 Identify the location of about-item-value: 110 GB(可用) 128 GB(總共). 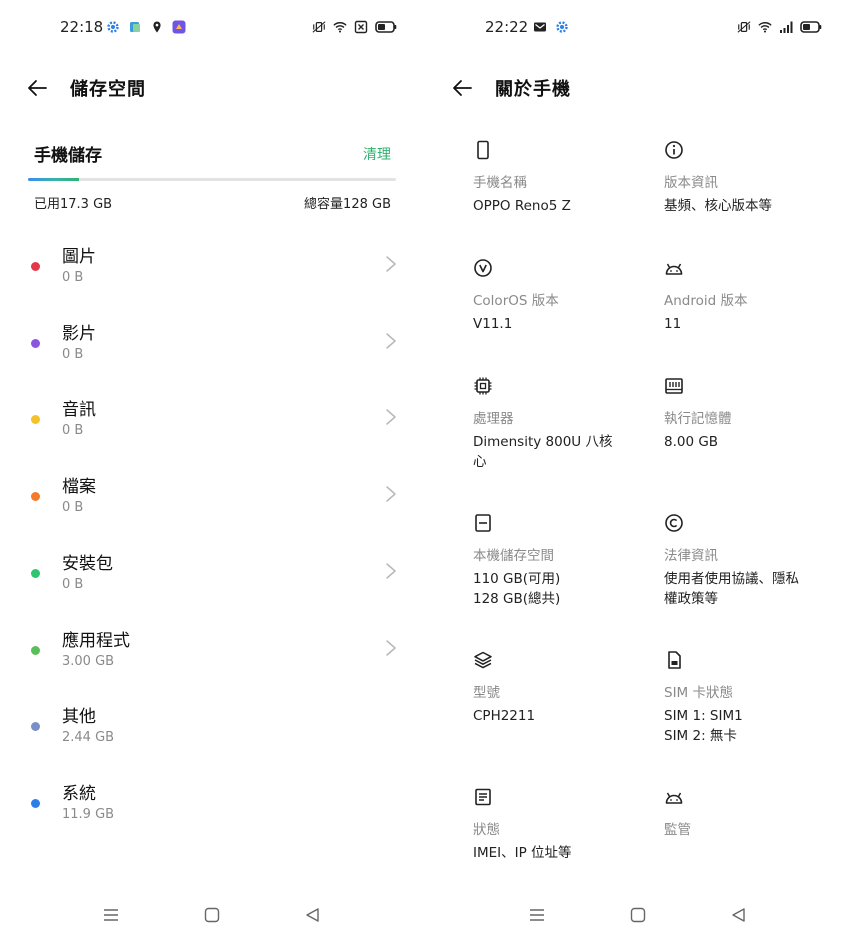
(517, 589).